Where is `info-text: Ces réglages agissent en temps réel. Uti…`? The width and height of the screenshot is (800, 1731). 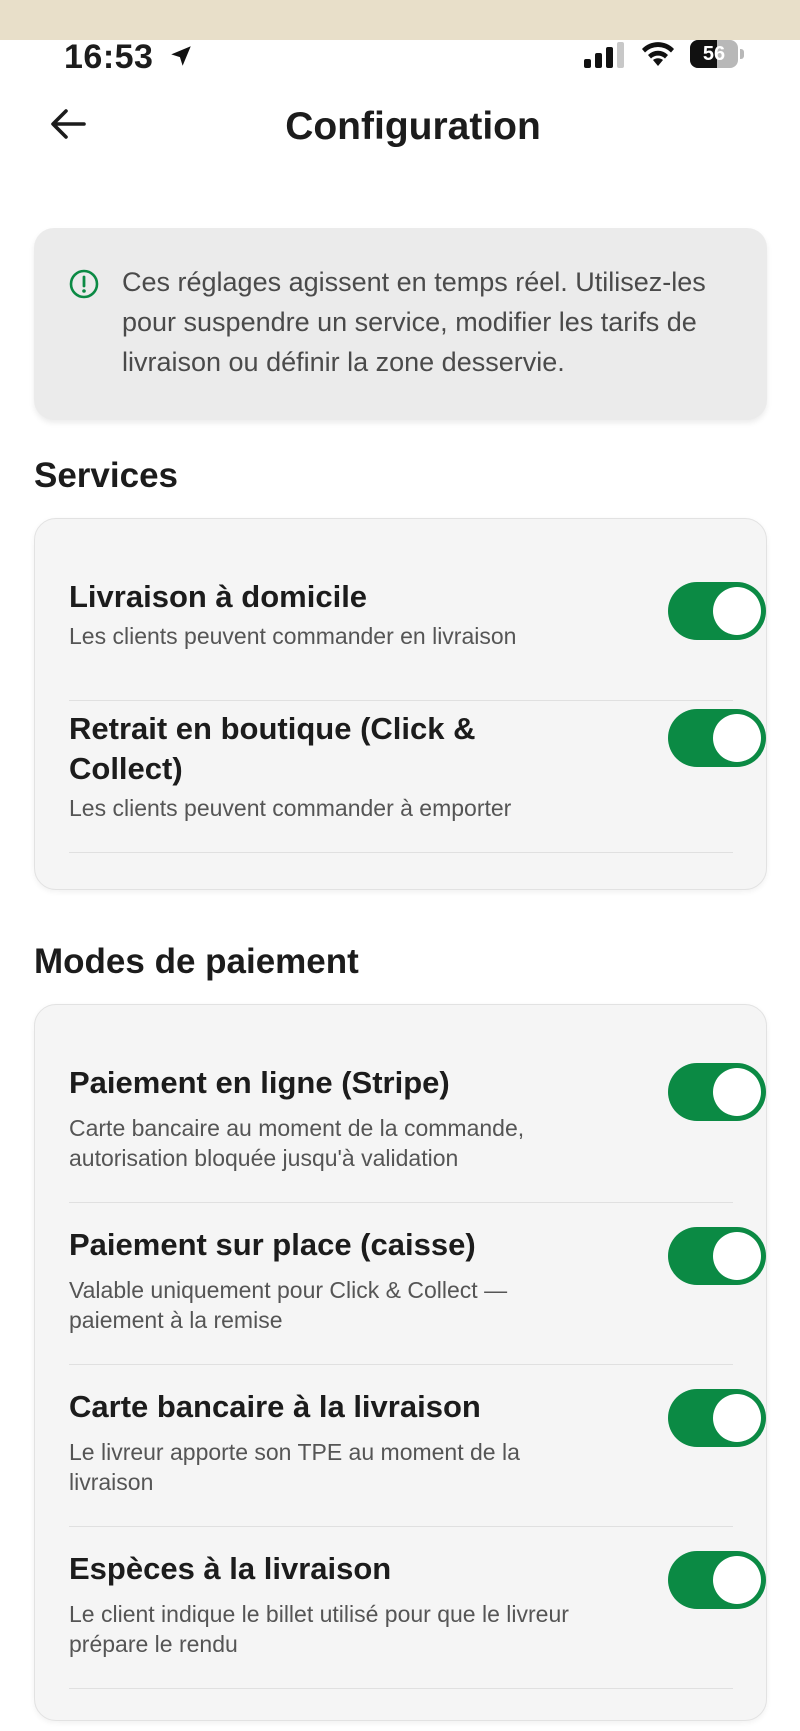 info-text: Ces réglages agissent en temps réel. Uti… is located at coordinates (414, 322).